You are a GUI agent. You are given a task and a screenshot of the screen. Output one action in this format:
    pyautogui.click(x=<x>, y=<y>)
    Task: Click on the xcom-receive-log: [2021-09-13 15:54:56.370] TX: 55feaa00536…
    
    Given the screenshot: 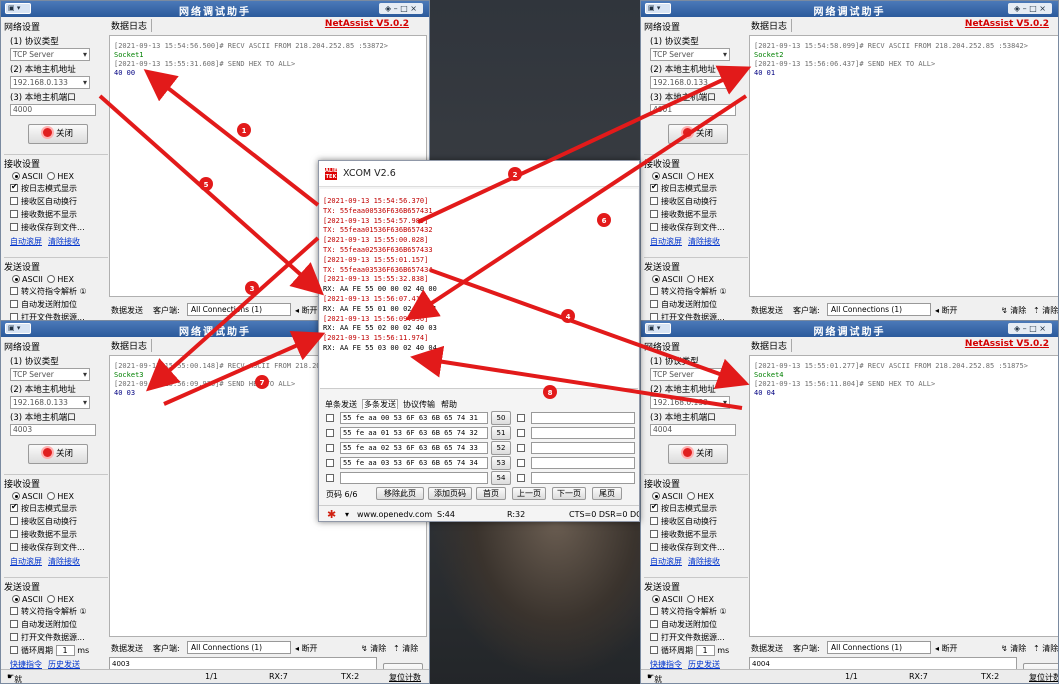 What is the action you would take?
    pyautogui.click(x=479, y=289)
    